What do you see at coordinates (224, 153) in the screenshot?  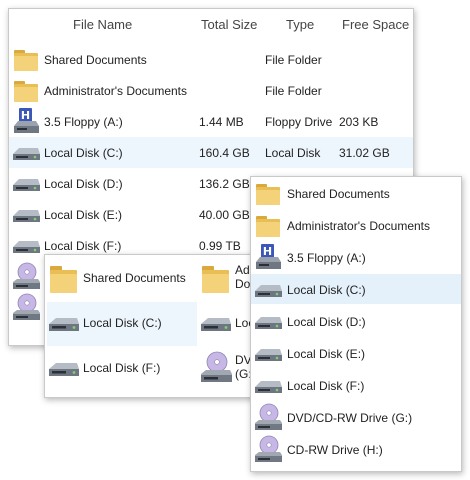 I see `total-size: 160.4 GB` at bounding box center [224, 153].